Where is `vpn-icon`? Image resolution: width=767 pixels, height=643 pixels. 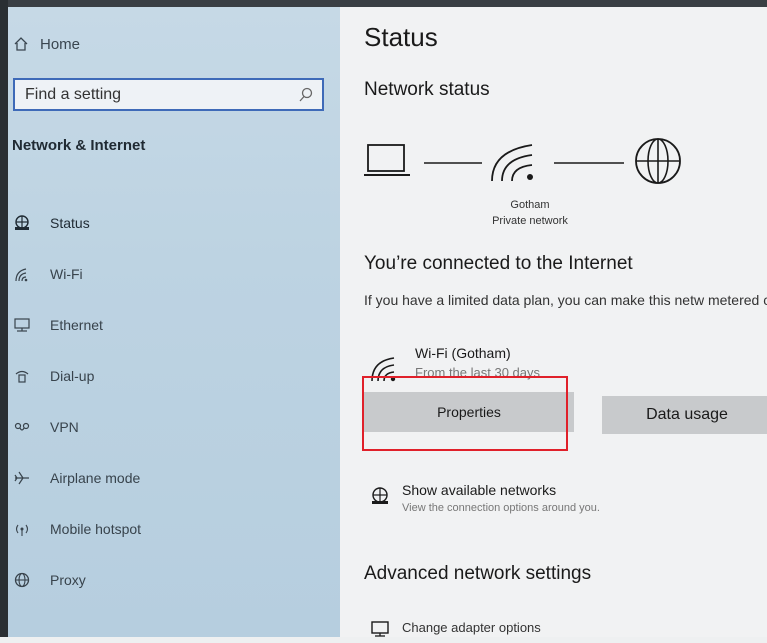 vpn-icon is located at coordinates (22, 427).